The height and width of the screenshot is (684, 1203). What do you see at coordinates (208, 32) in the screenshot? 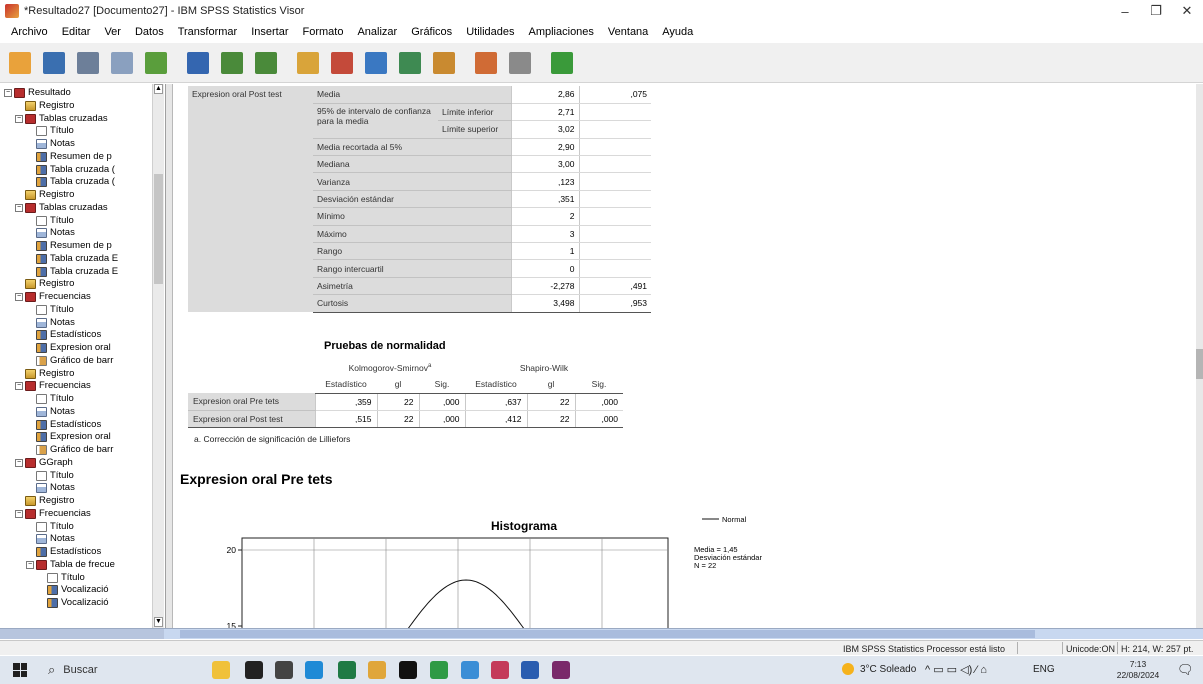
I see `menu-4: Transformar` at bounding box center [208, 32].